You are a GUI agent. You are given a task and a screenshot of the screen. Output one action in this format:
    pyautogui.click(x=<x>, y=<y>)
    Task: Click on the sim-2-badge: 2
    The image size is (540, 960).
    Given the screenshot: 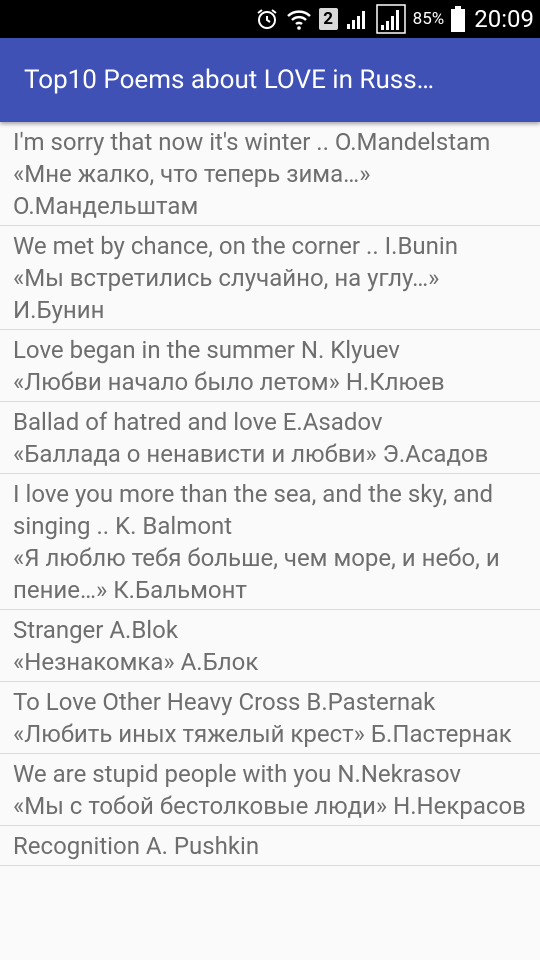 What is the action you would take?
    pyautogui.click(x=328, y=19)
    